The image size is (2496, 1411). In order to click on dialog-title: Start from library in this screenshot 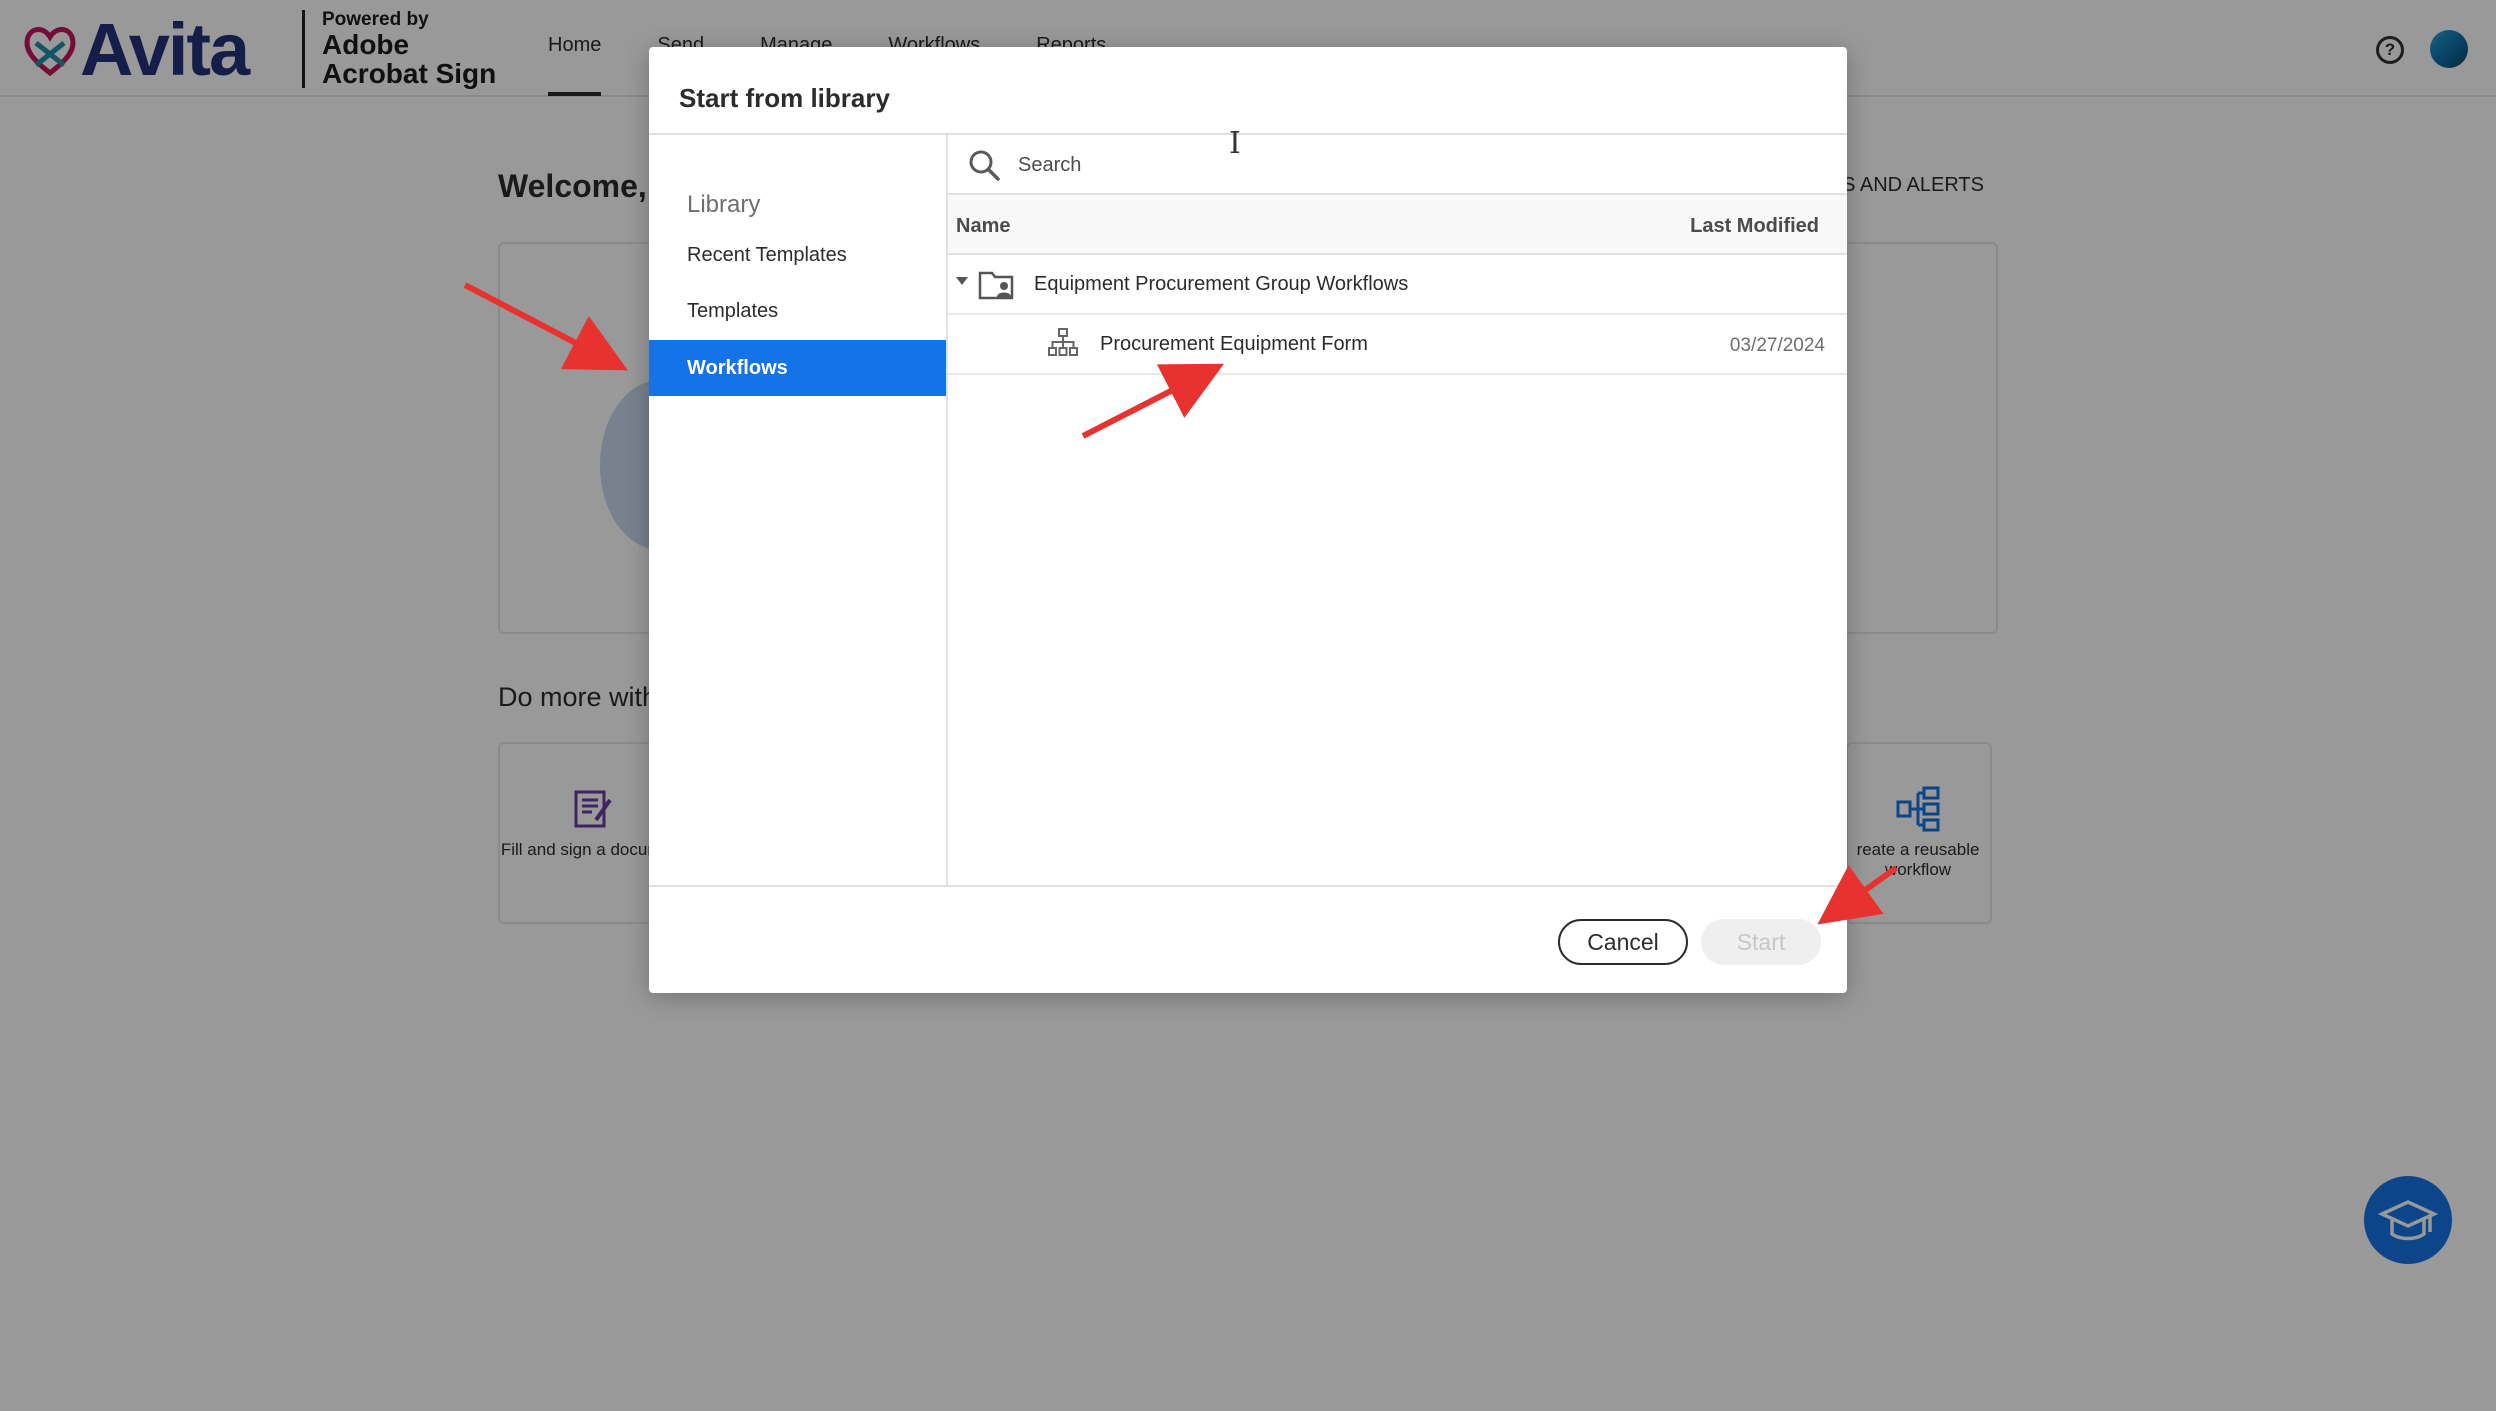, I will do `click(784, 98)`.